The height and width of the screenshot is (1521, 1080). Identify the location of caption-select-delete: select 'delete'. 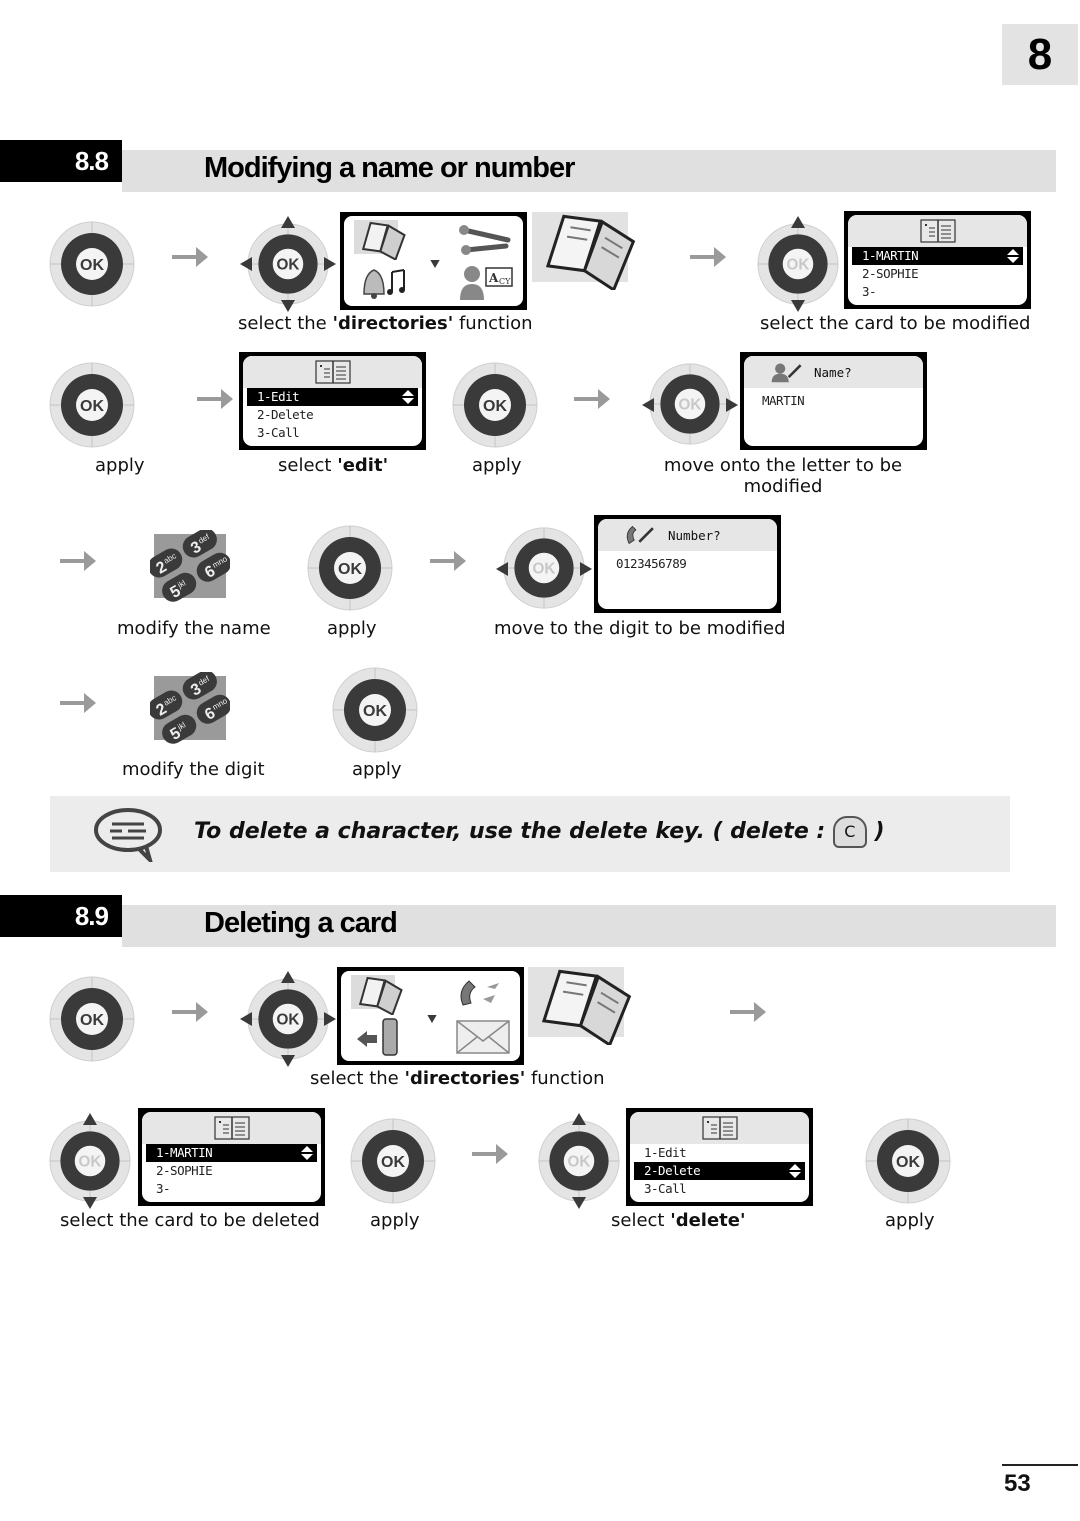
(678, 1220).